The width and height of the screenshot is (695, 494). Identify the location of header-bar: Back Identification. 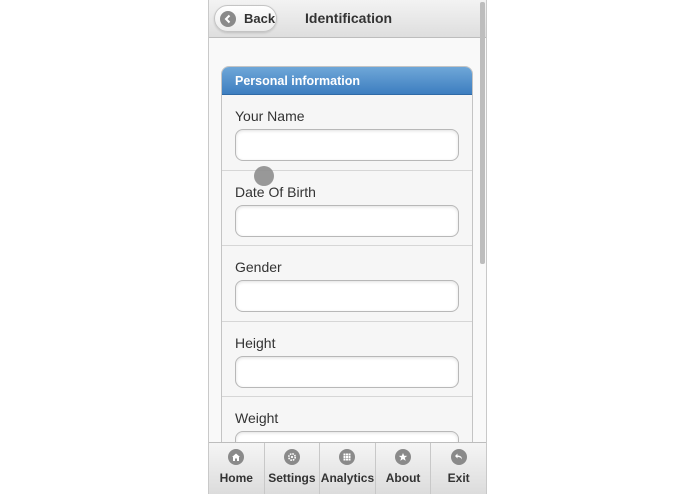
(347, 19).